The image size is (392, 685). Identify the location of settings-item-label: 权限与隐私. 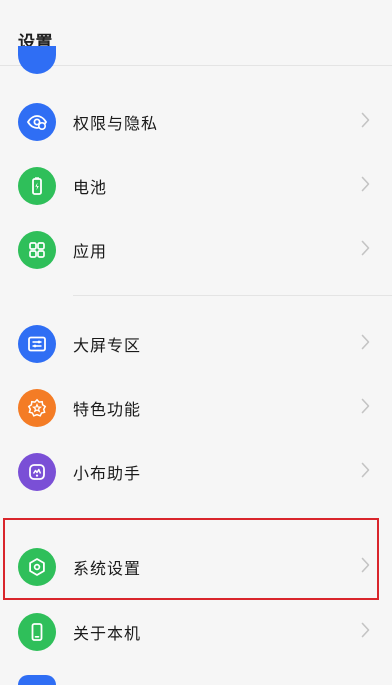
(116, 123).